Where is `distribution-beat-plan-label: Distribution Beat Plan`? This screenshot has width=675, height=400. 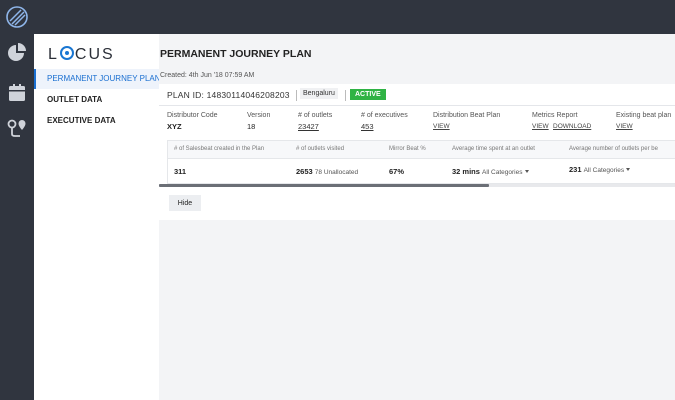
distribution-beat-plan-label: Distribution Beat Plan is located at coordinates (467, 115).